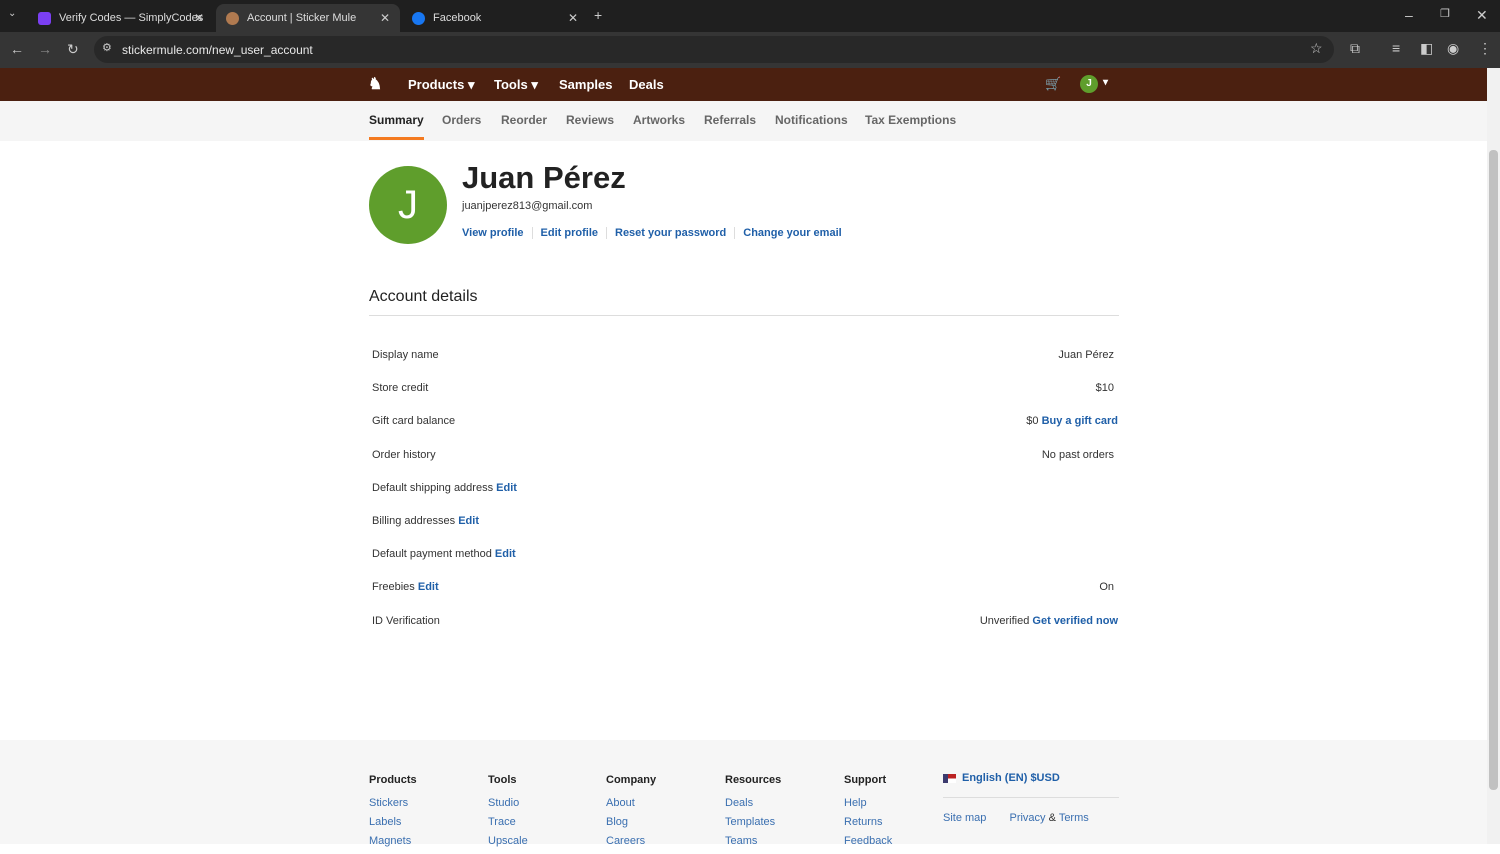 The image size is (1500, 854). I want to click on footer-link: Deals, so click(753, 803).